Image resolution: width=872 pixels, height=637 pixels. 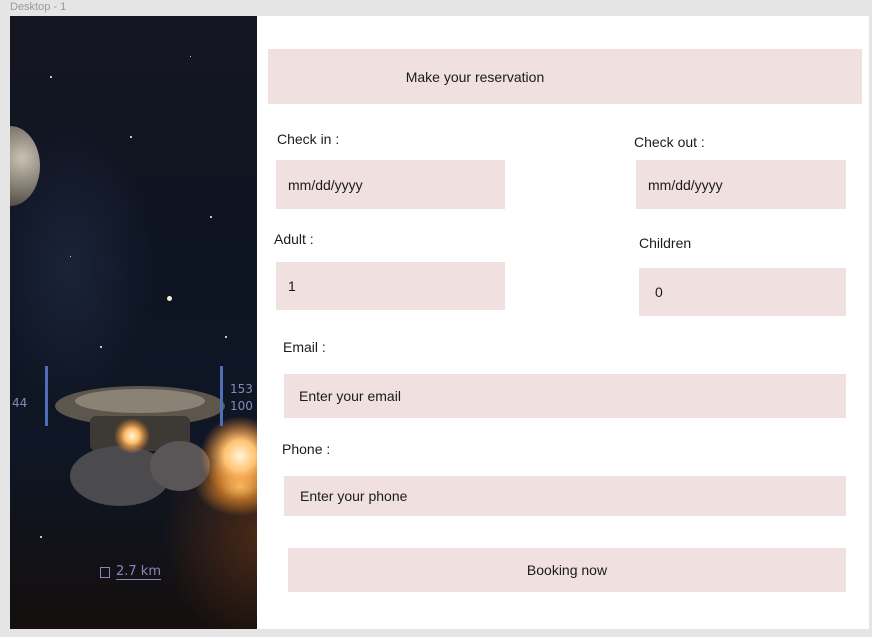 What do you see at coordinates (390, 286) in the screenshot?
I see `adult-field` at bounding box center [390, 286].